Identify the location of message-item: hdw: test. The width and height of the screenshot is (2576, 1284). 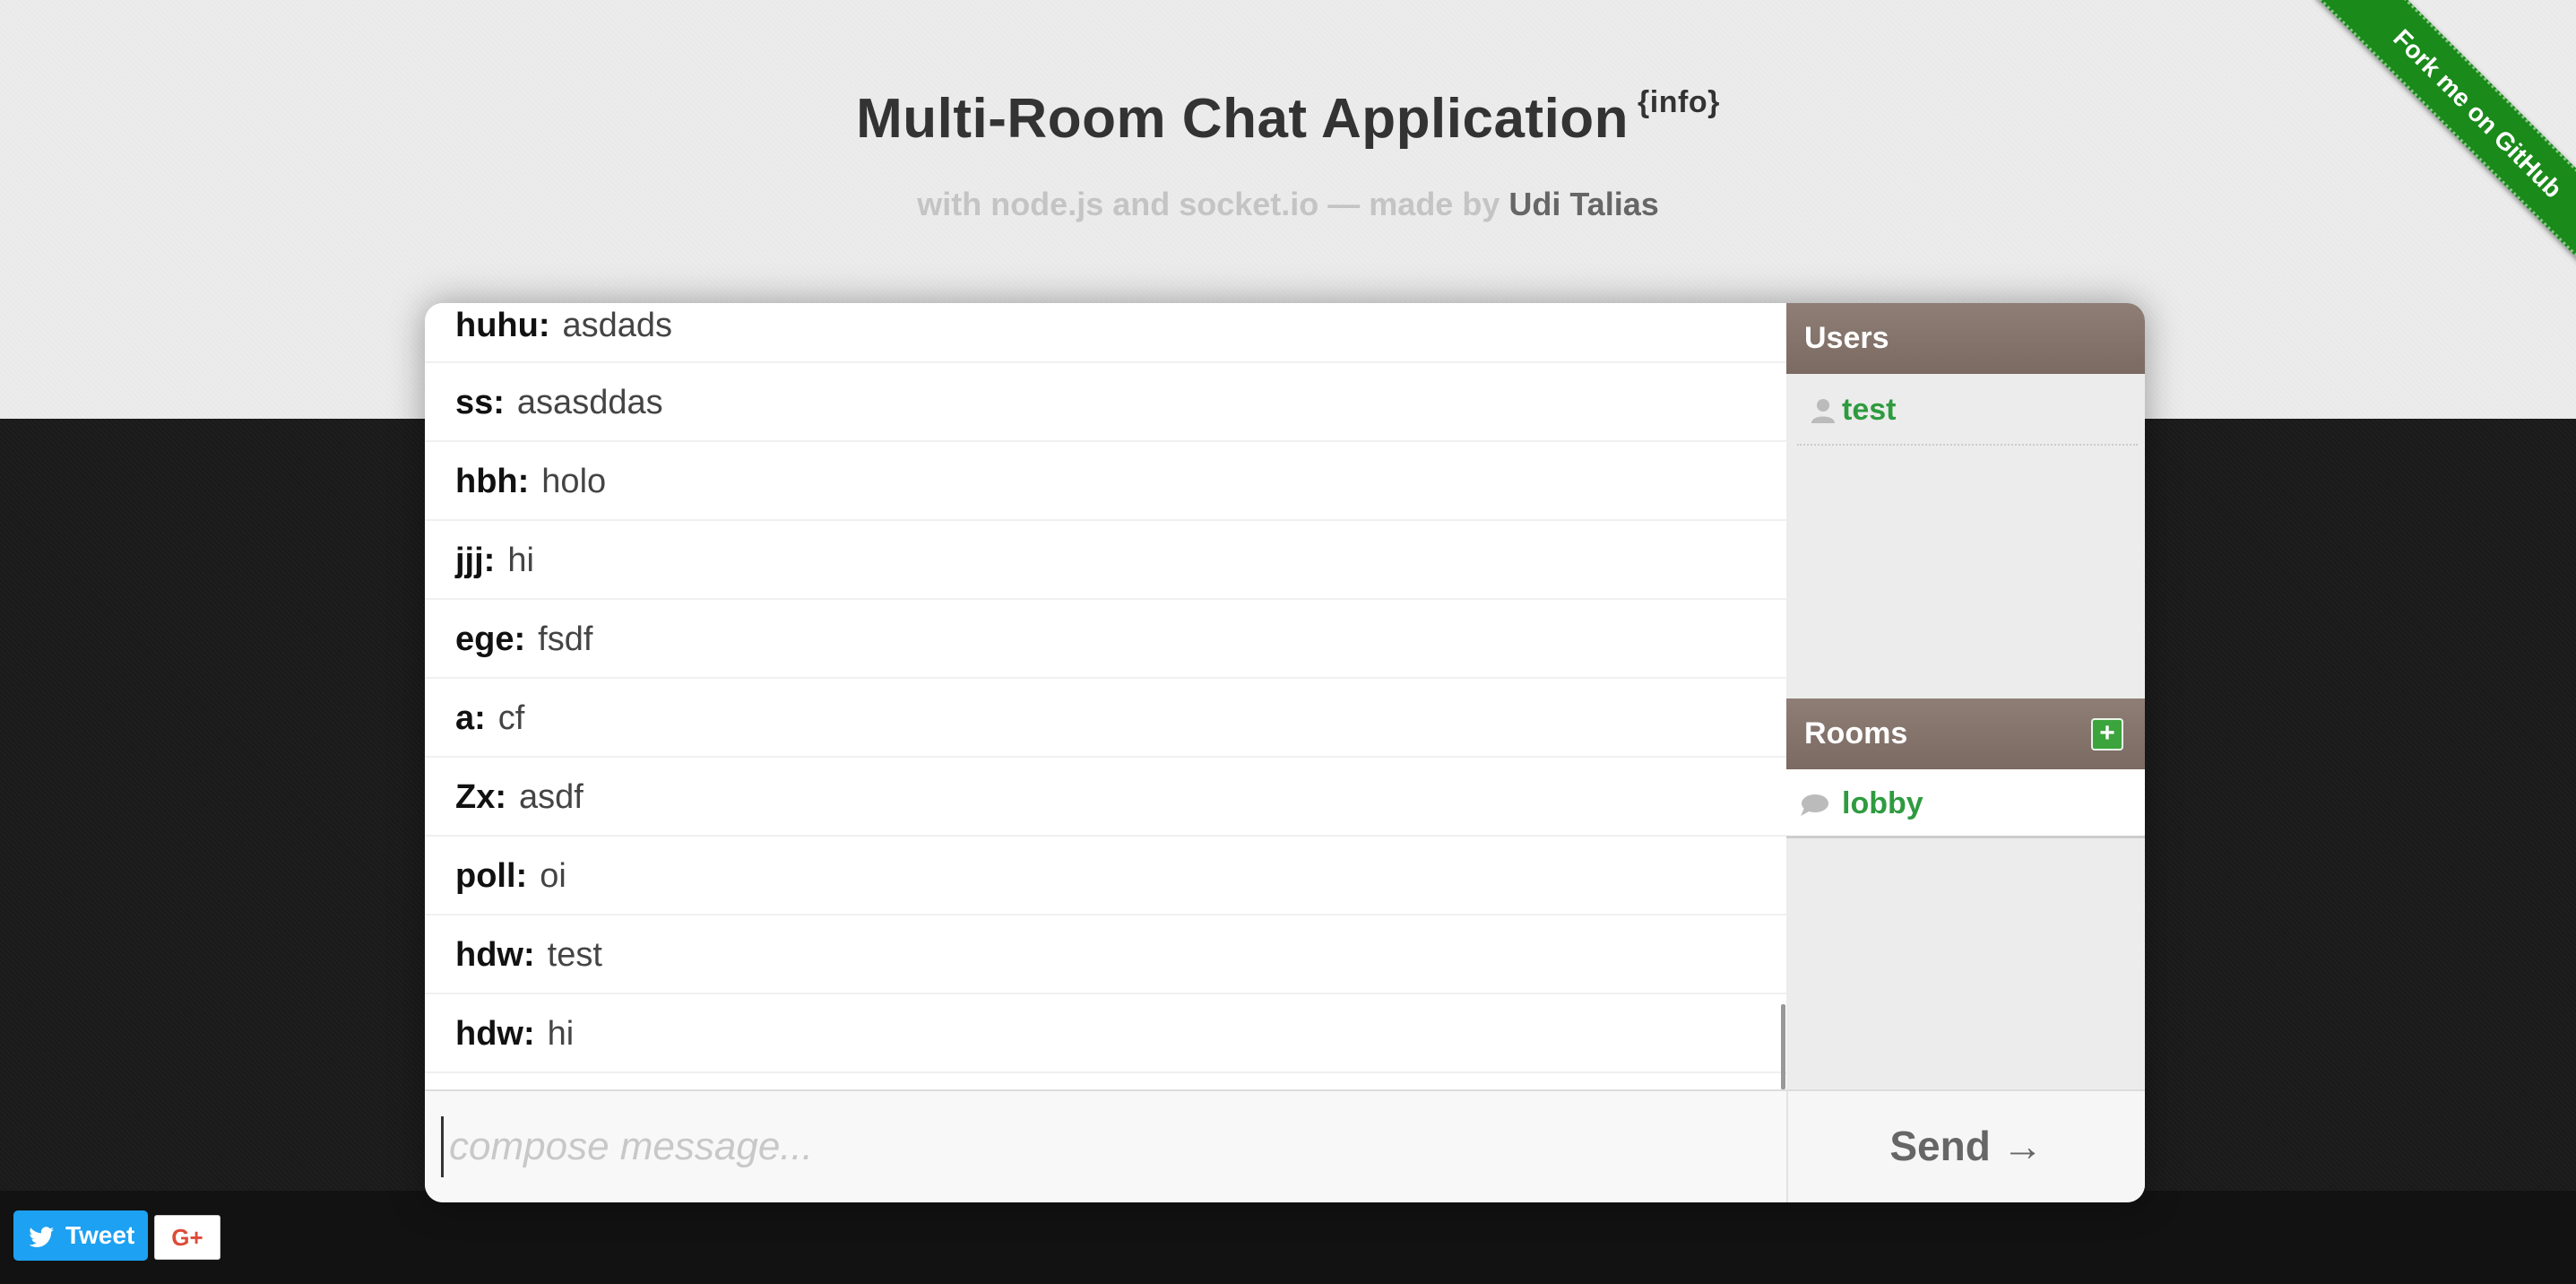
(1105, 954).